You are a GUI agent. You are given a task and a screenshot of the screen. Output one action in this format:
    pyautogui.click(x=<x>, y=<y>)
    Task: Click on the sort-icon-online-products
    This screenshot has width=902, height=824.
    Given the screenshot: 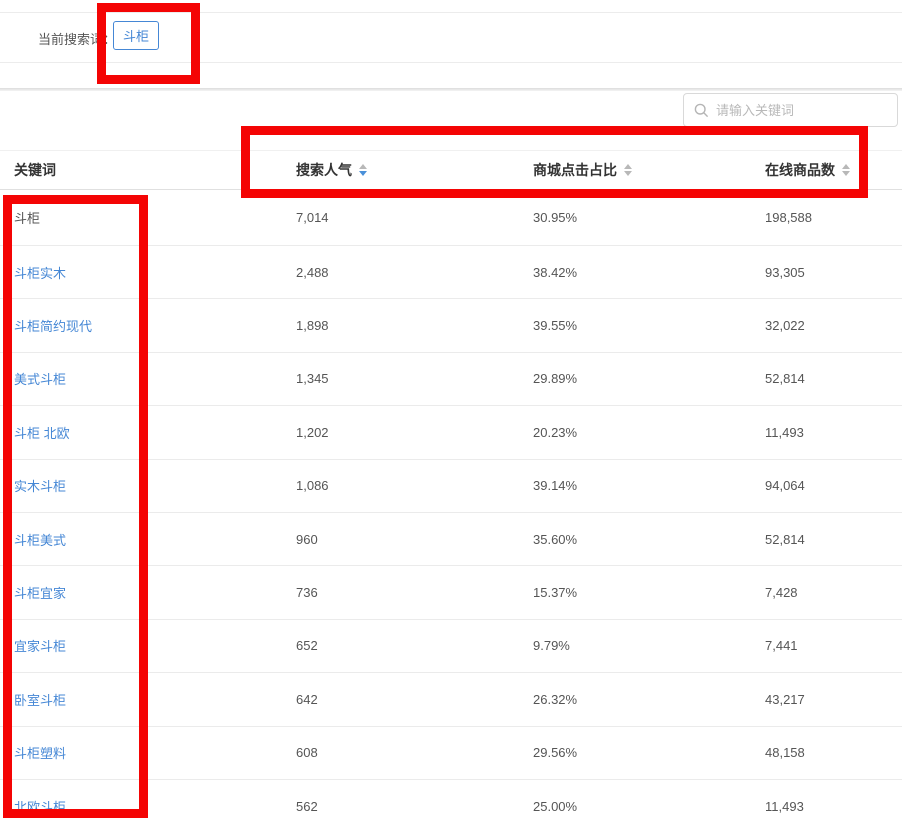 What is the action you would take?
    pyautogui.click(x=846, y=170)
    